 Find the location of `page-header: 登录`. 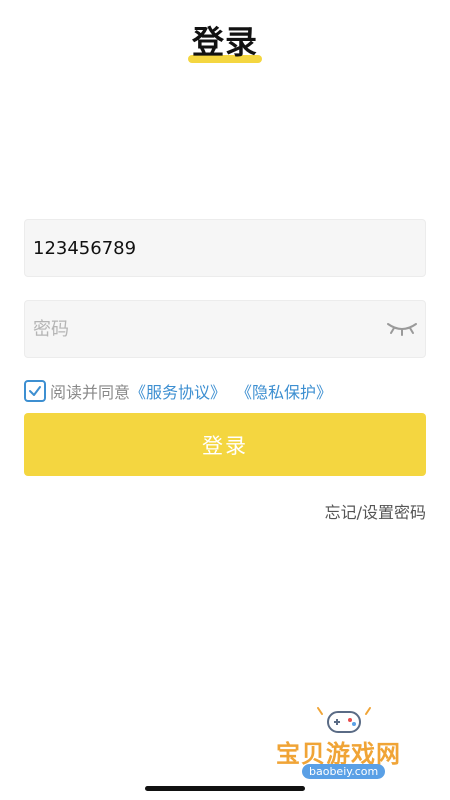

page-header: 登录 is located at coordinates (225, 44).